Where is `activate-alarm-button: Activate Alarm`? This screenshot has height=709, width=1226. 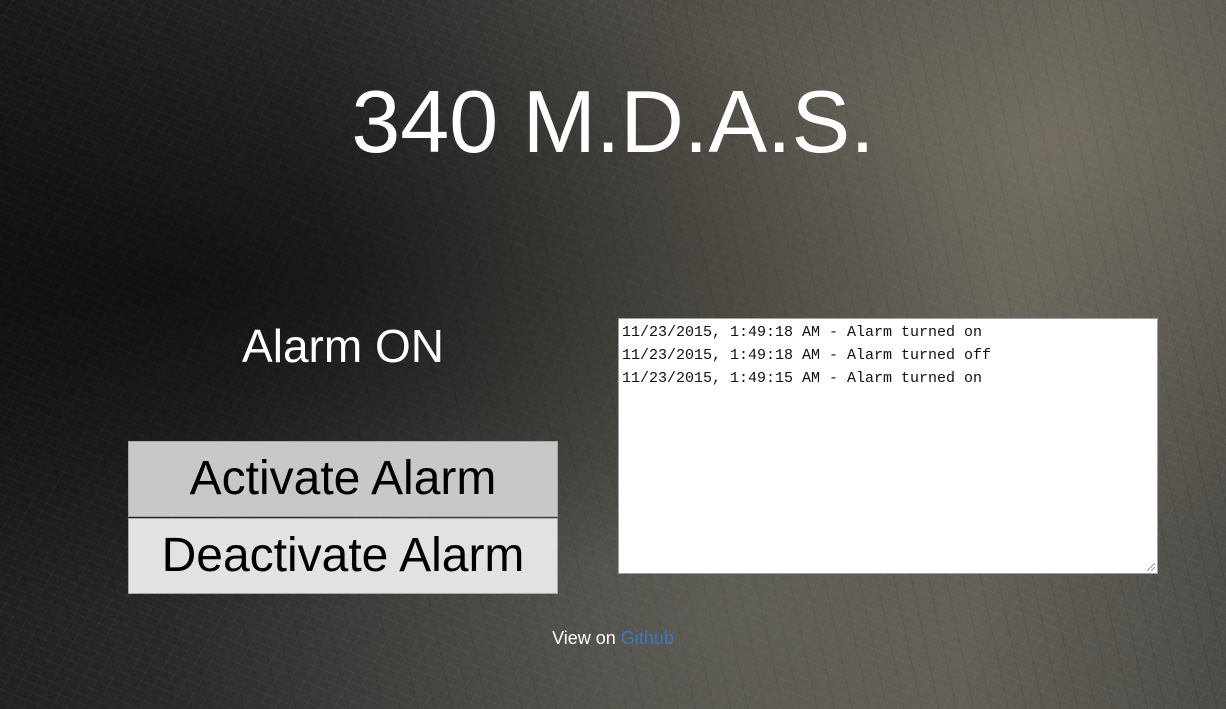
activate-alarm-button: Activate Alarm is located at coordinates (343, 479).